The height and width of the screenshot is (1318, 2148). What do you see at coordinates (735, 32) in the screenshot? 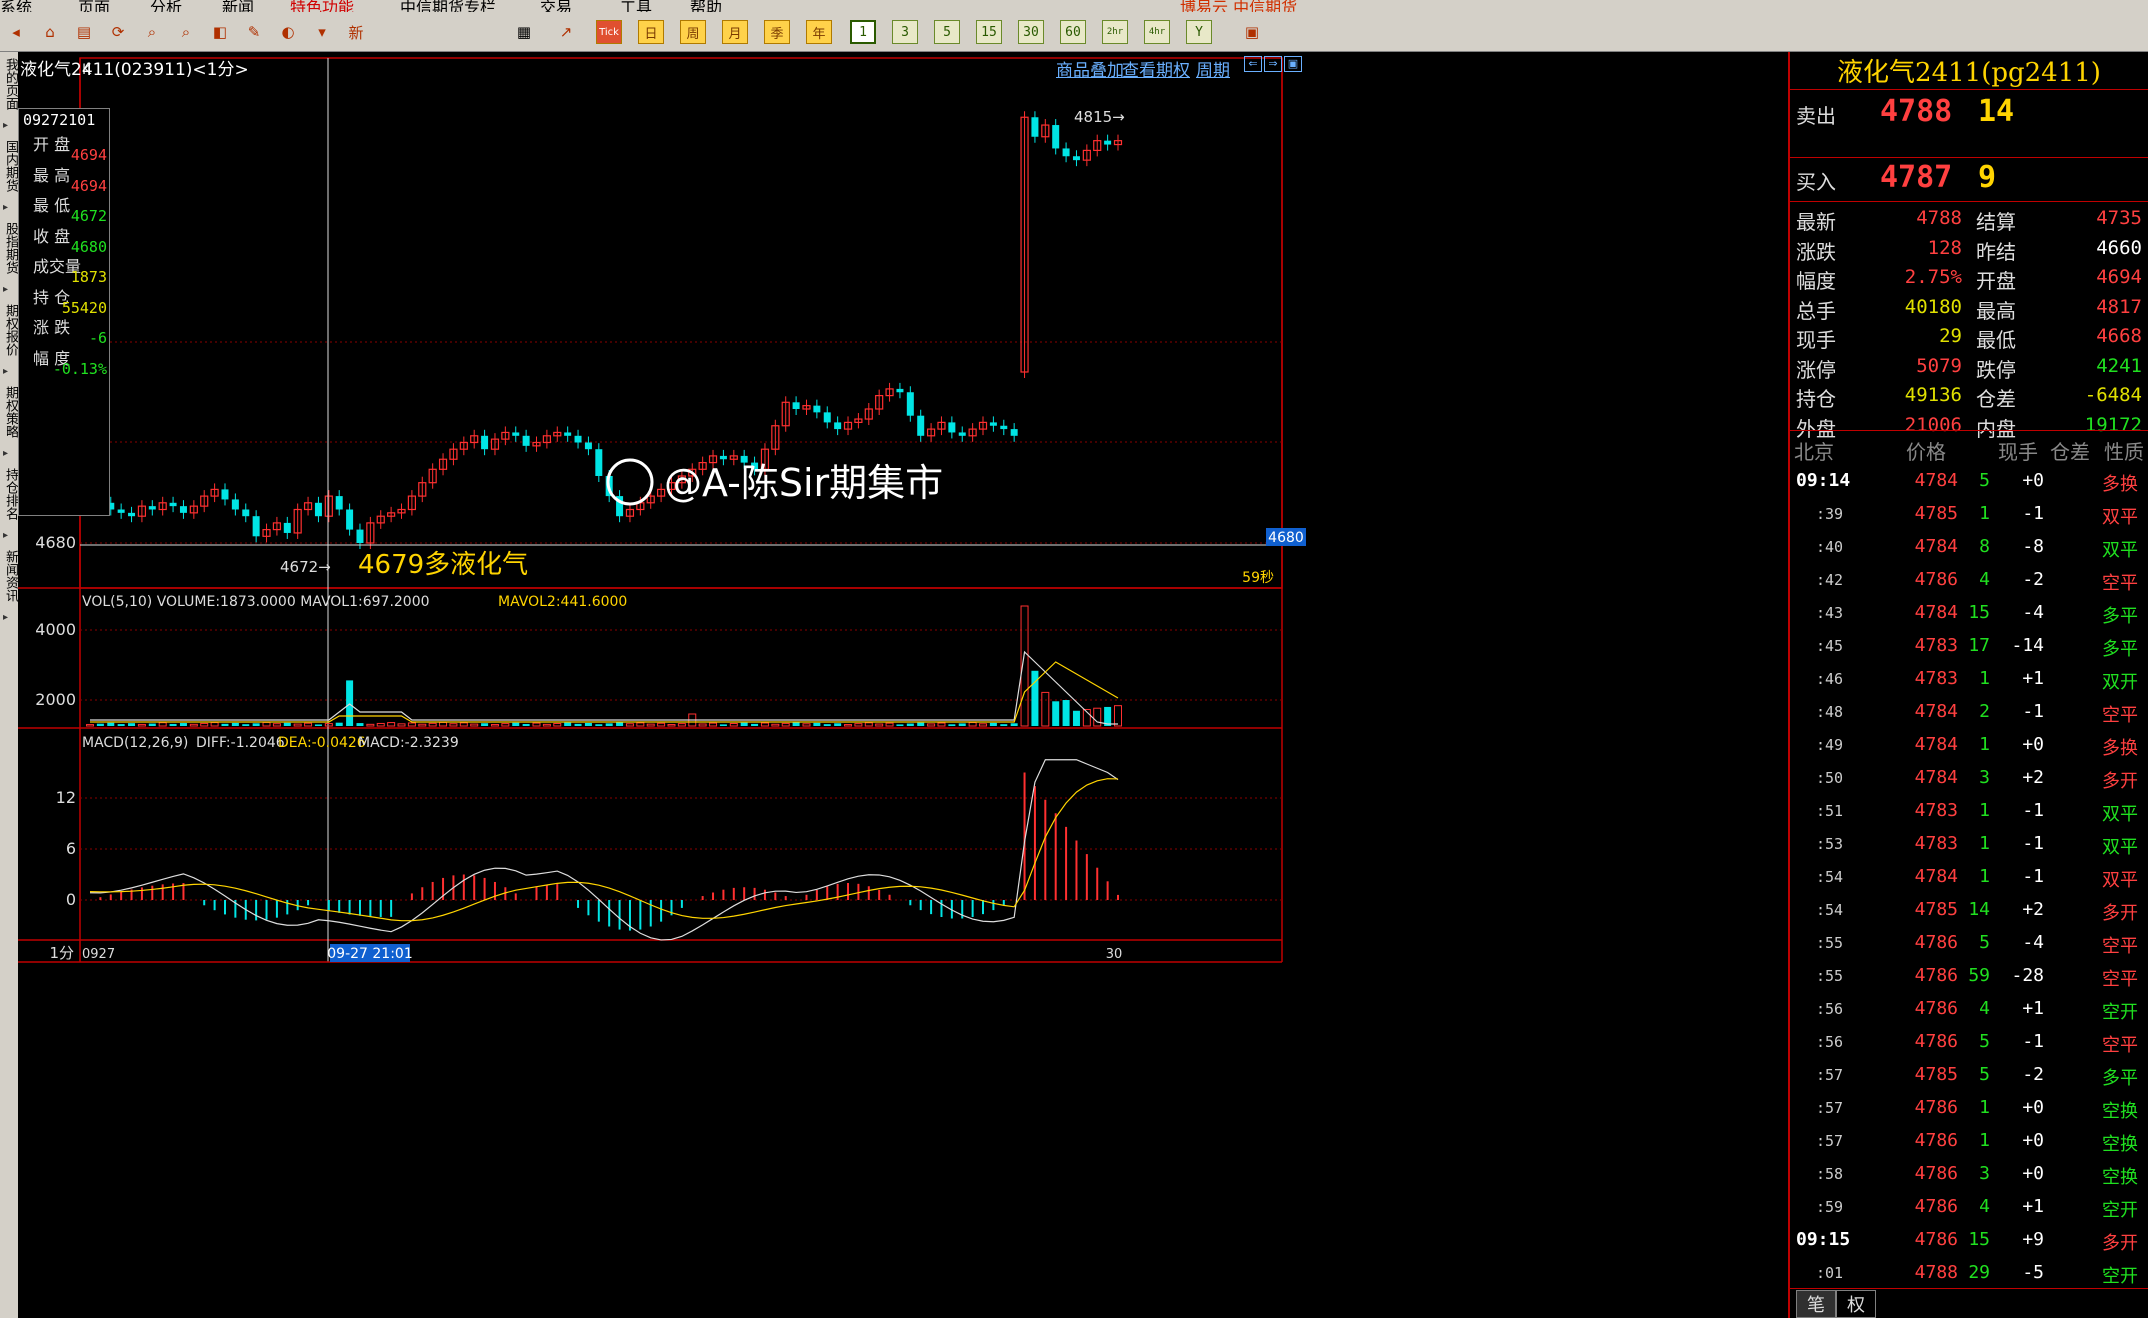
I see `timeframe-3: 月` at bounding box center [735, 32].